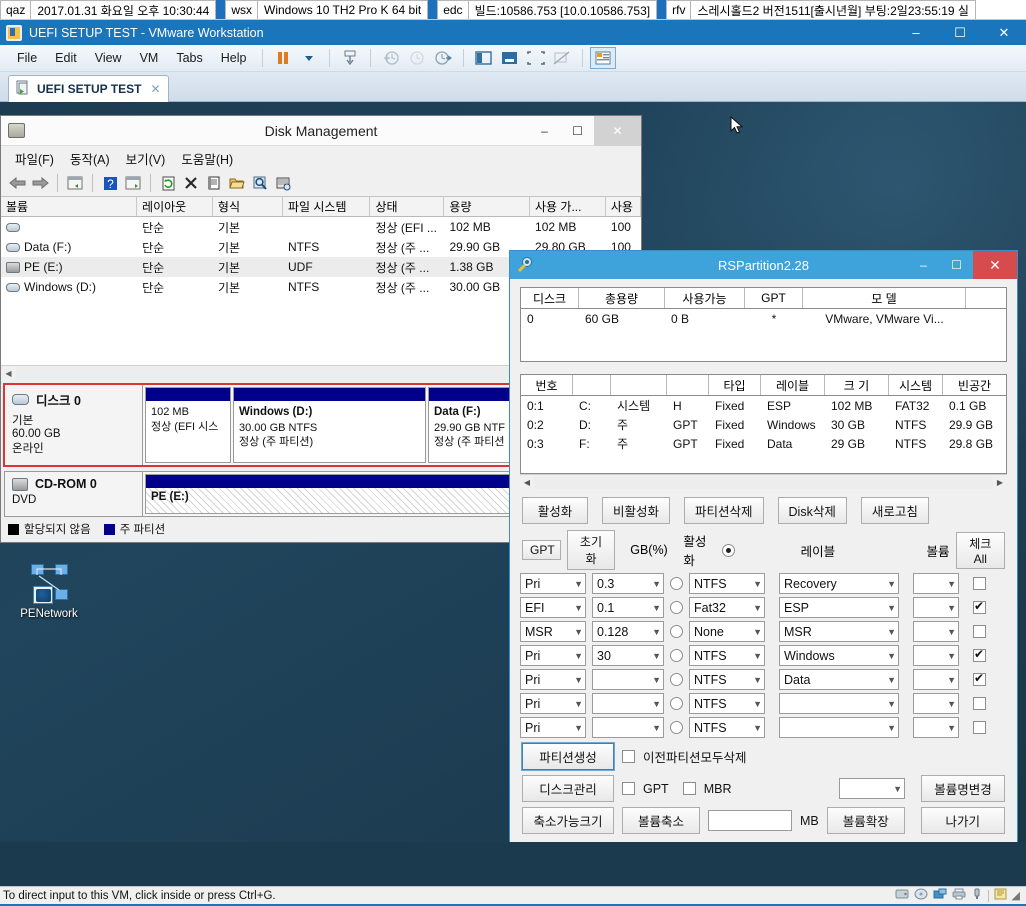  Describe the element at coordinates (622, 298) in the screenshot. I see `rs-col-total: 총용량` at that location.